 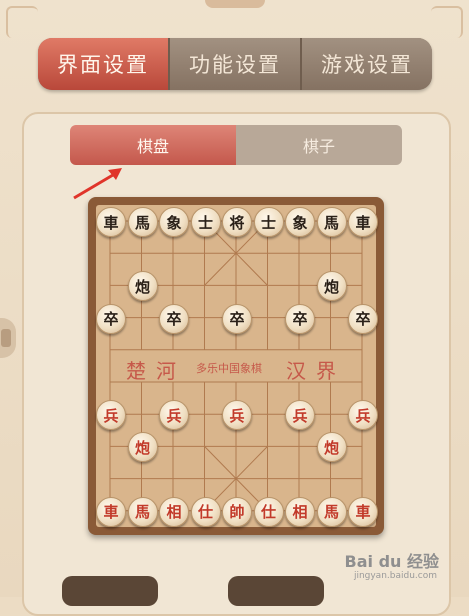 I want to click on red-arrow-icon, so click(x=97, y=184).